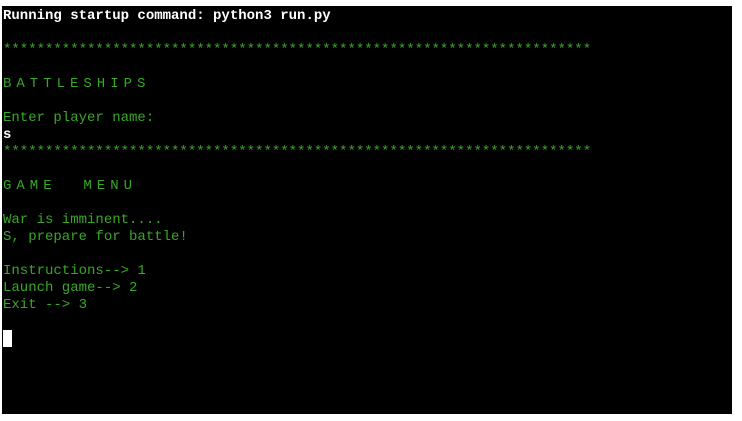  Describe the element at coordinates (77, 84) in the screenshot. I see `game-title: BATTLESHIPS` at that location.